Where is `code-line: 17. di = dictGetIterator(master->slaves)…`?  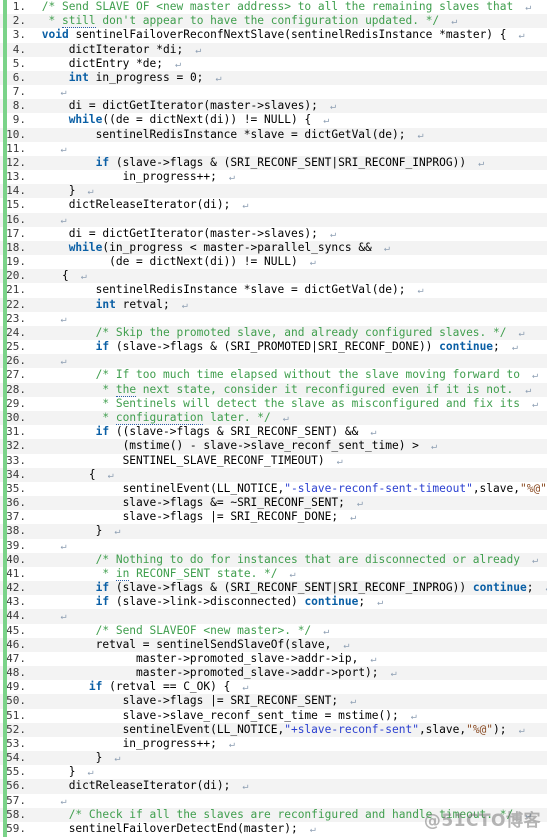
code-line: 17. di = dictGetIterator(master->slaves)… is located at coordinates (273, 234).